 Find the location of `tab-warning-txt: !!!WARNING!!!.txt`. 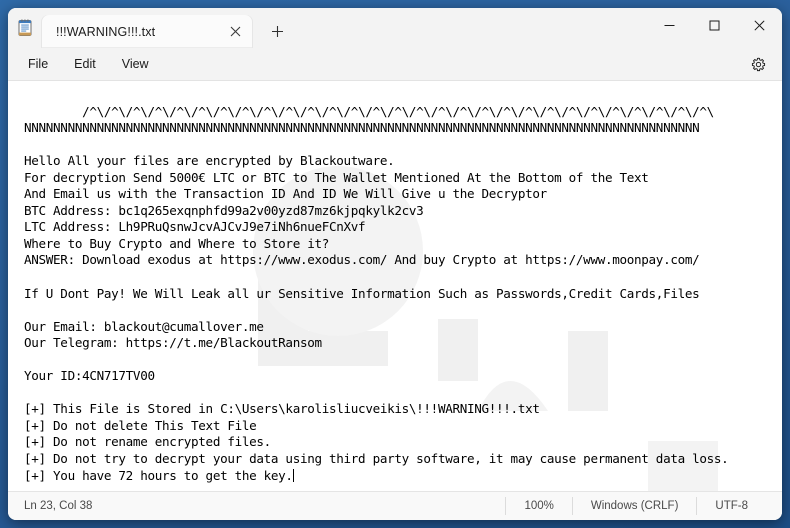

tab-warning-txt: !!!WARNING!!!.txt is located at coordinates (147, 31).